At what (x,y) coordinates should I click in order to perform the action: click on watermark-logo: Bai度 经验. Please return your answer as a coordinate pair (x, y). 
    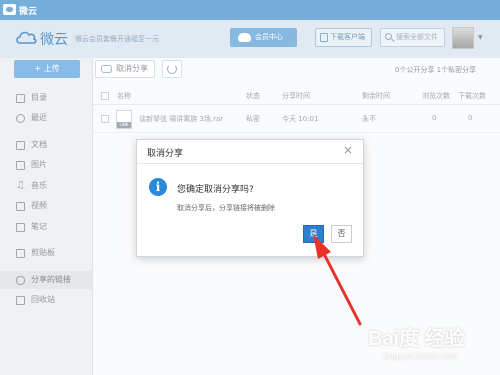
    Looking at the image, I should click on (416, 339).